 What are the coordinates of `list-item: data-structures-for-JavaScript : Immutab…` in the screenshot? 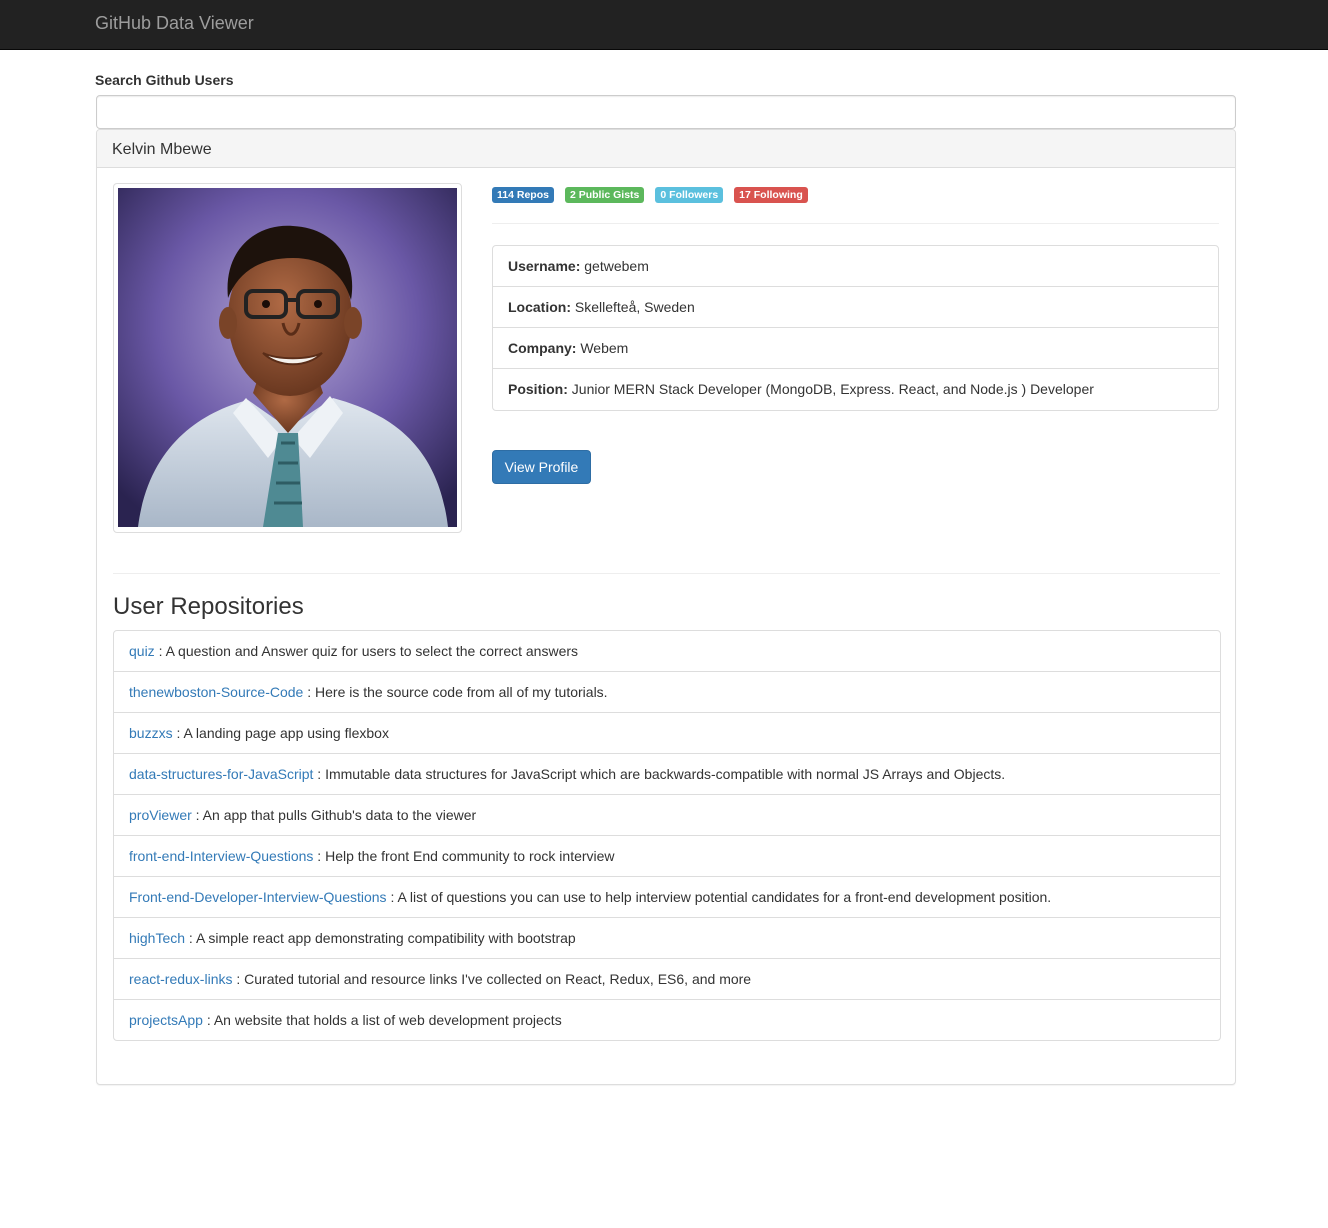 It's located at (667, 774).